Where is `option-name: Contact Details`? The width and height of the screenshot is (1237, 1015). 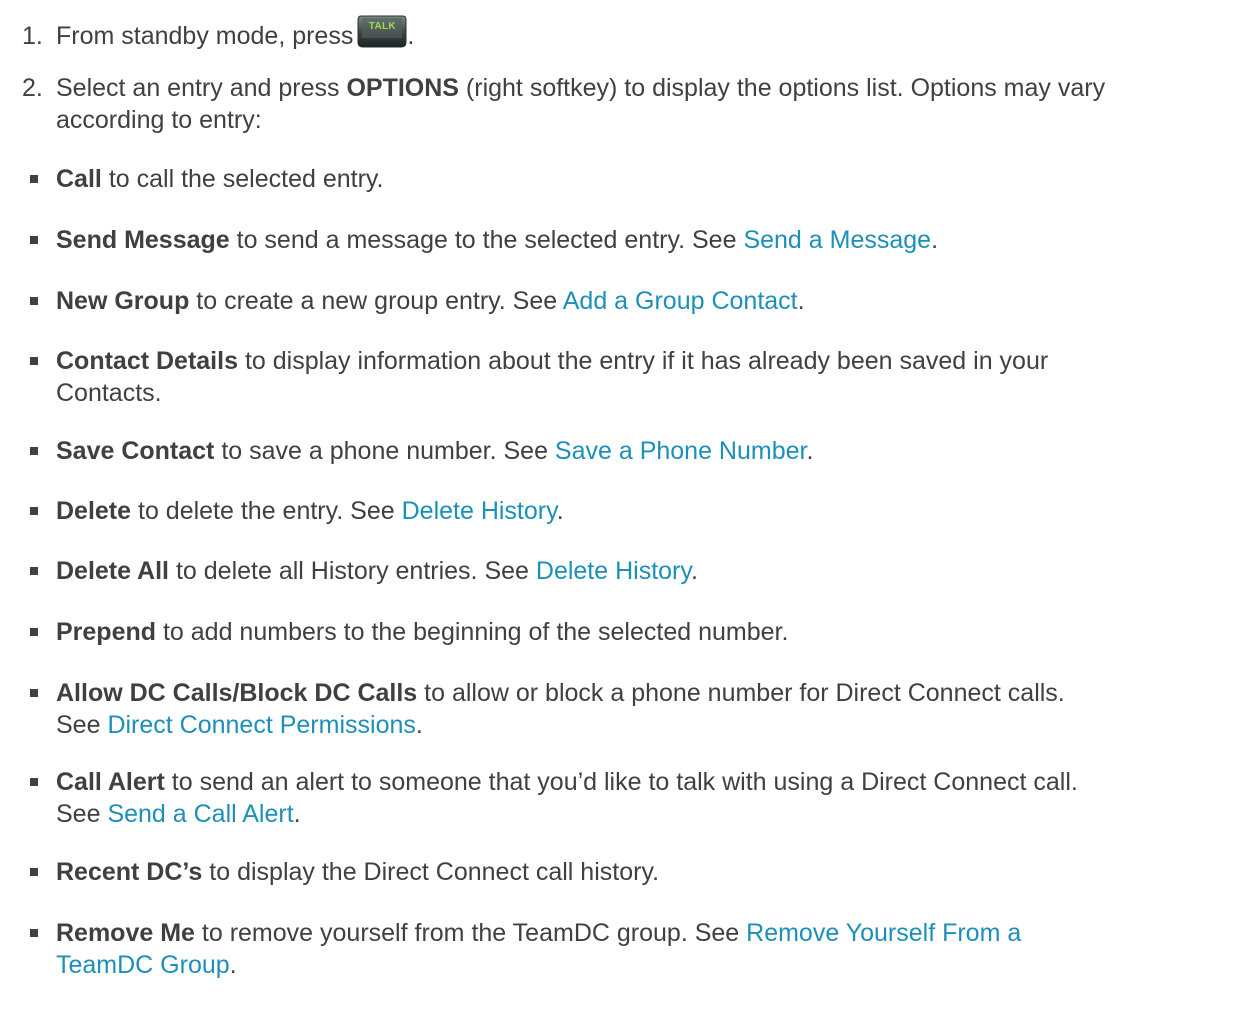
option-name: Contact Details is located at coordinates (147, 361).